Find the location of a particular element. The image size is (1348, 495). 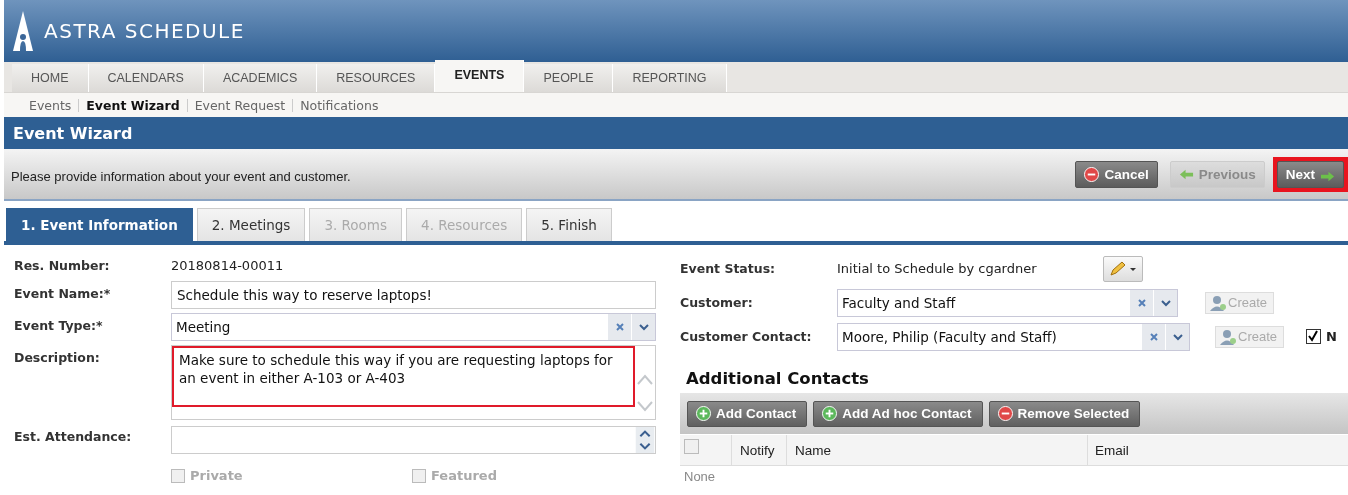

step-tab: 1. Event Information is located at coordinates (99, 224).